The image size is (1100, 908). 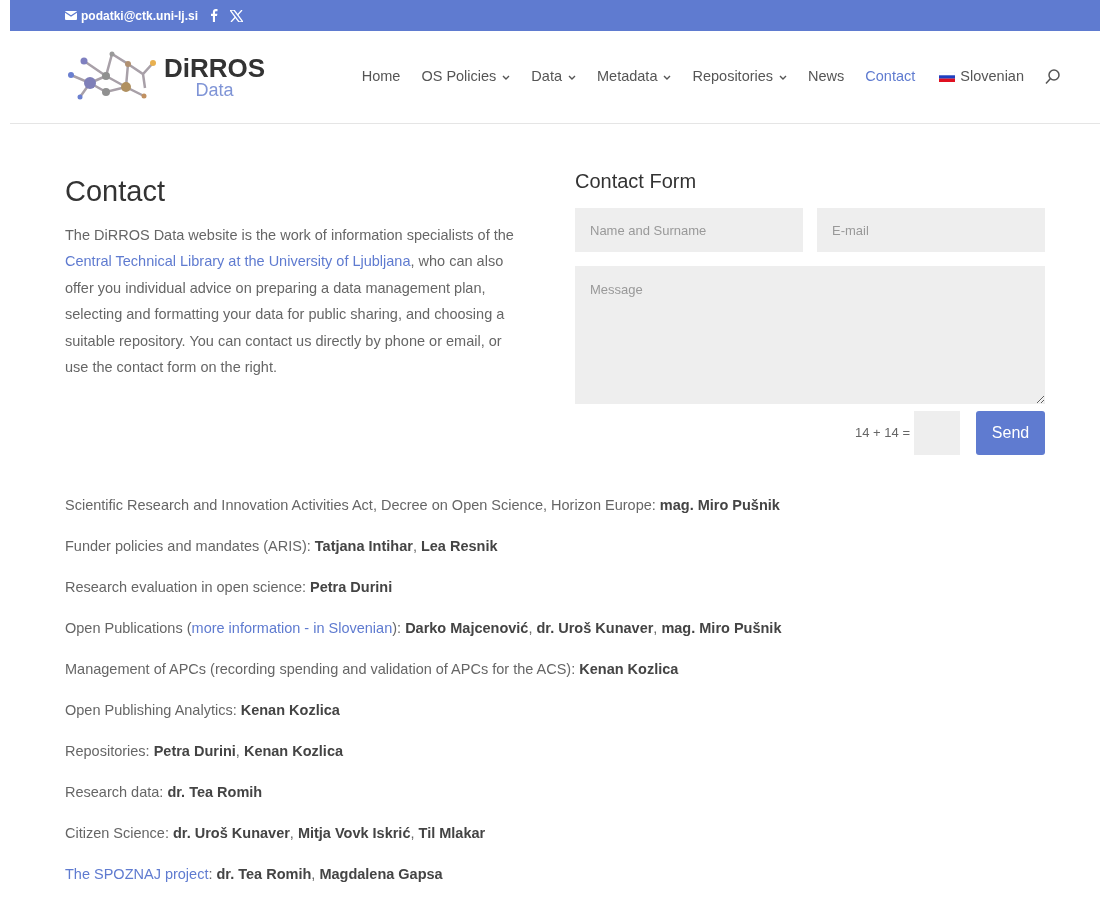 I want to click on link: The SPOZNAJ project, so click(x=137, y=874).